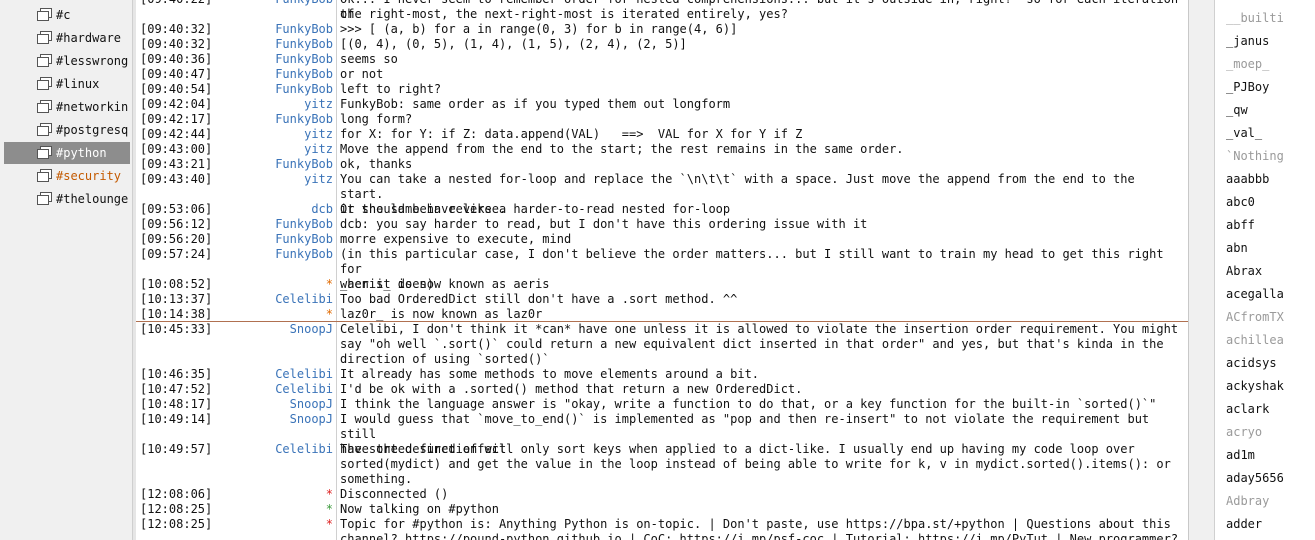 This screenshot has width=1315, height=540. What do you see at coordinates (234, 209) in the screenshot?
I see `message-nick: dcb` at bounding box center [234, 209].